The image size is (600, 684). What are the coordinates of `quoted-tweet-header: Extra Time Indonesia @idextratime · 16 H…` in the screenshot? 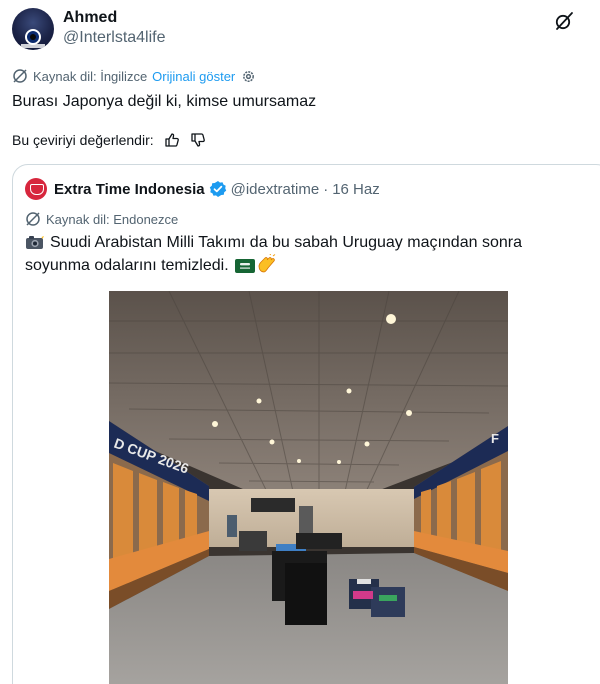 It's located at (202, 189).